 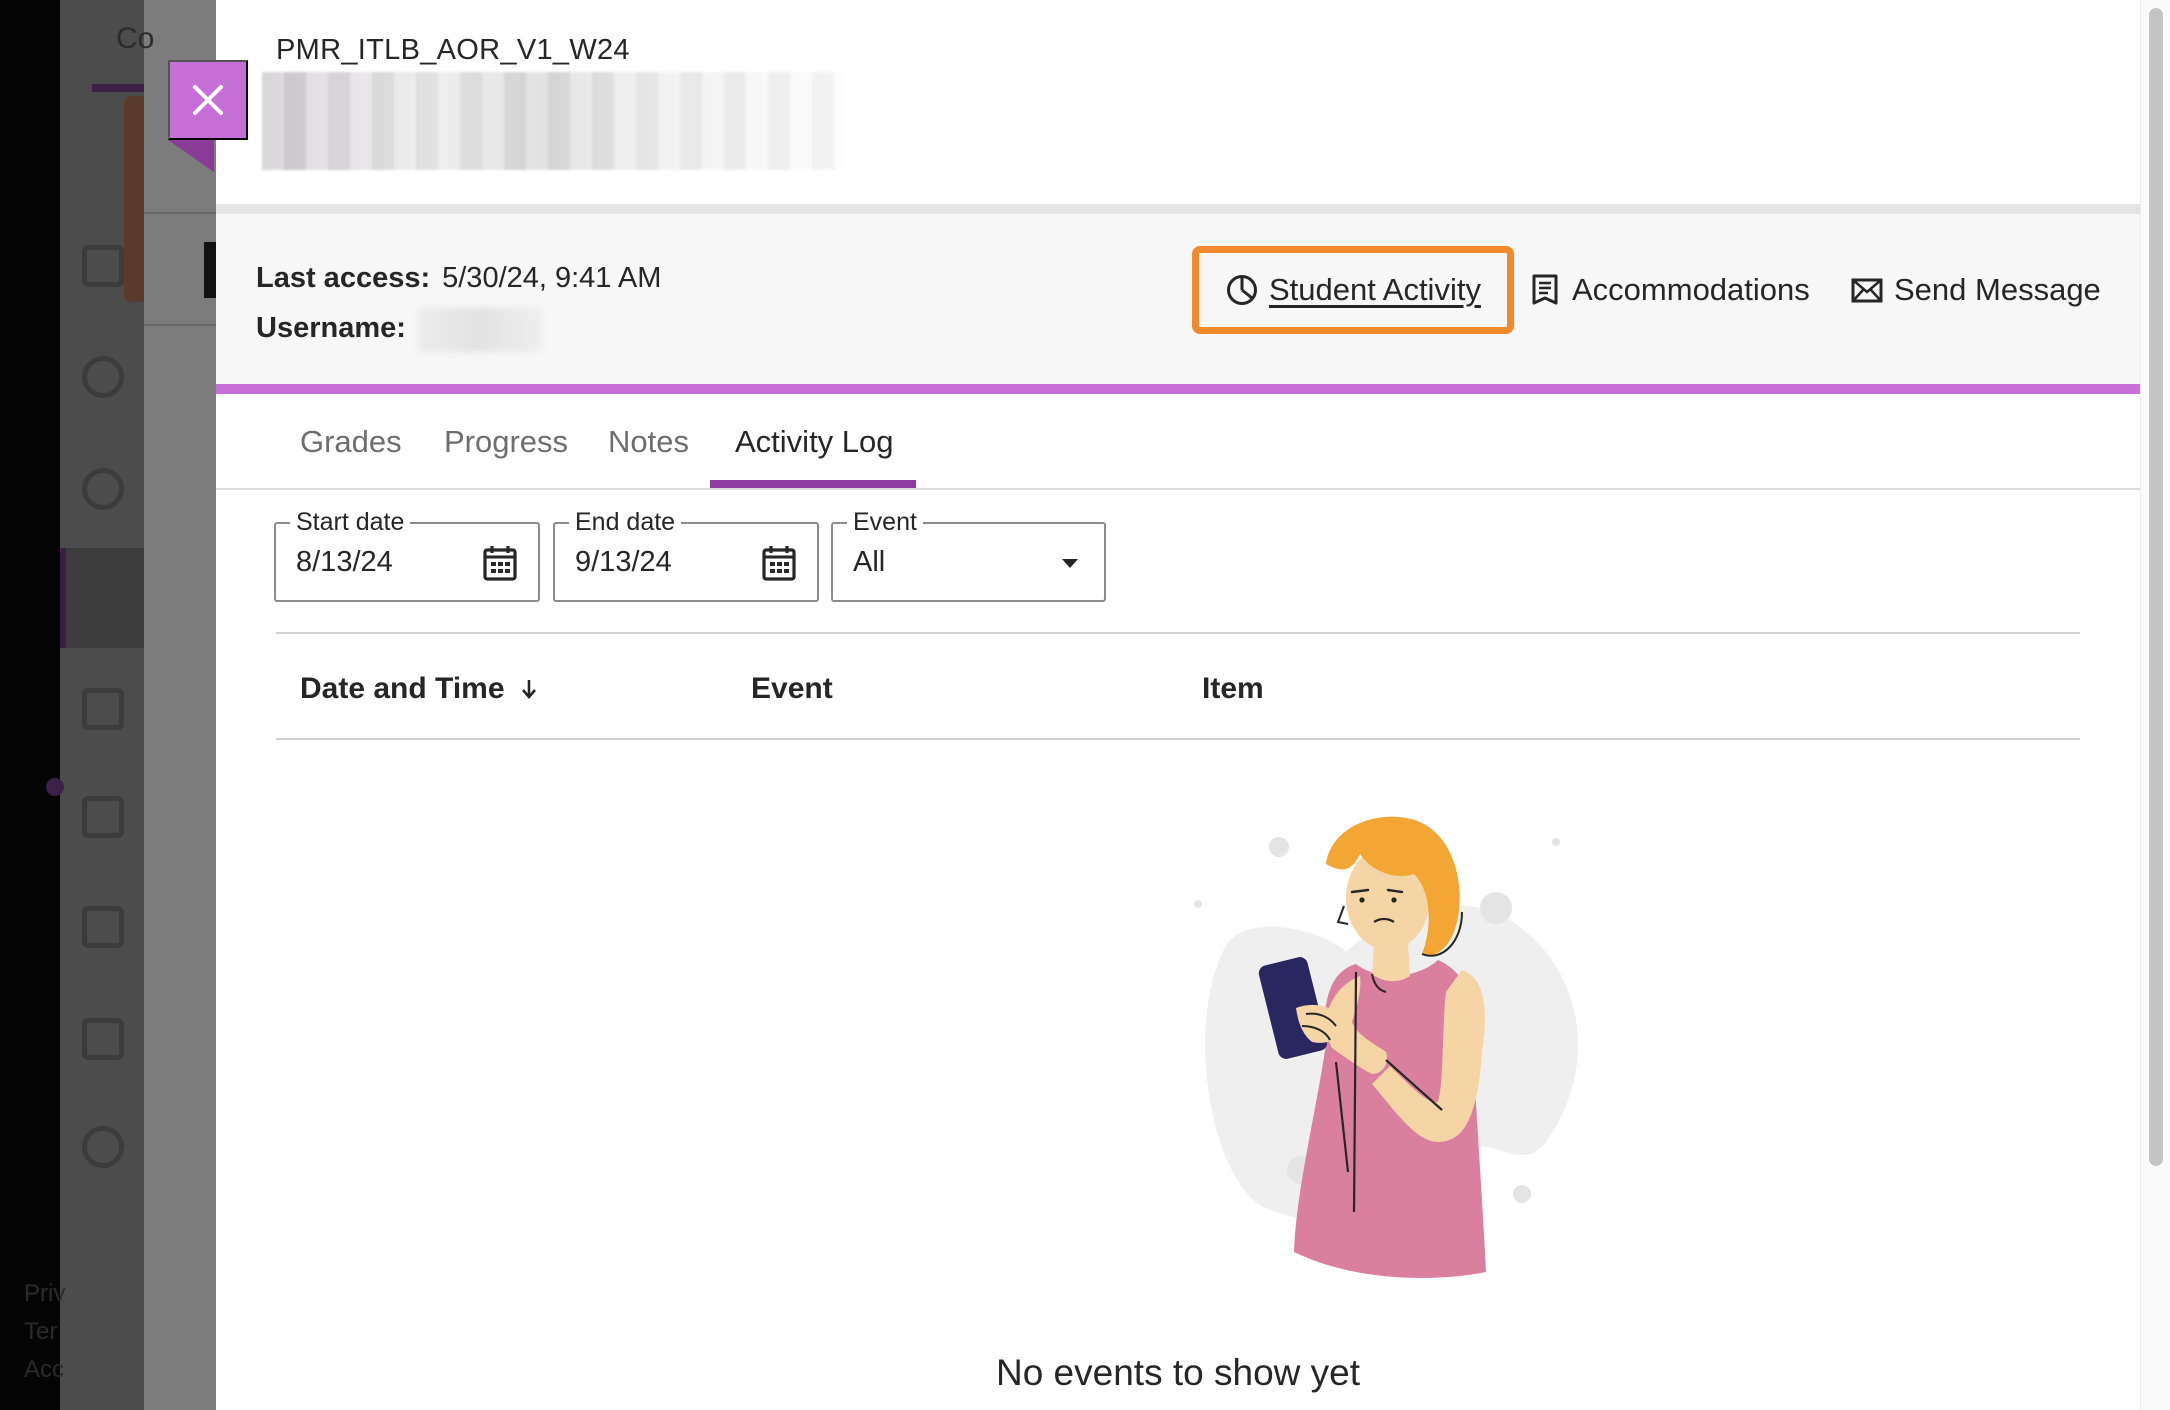 I want to click on accent-bar, so click(x=1178, y=389).